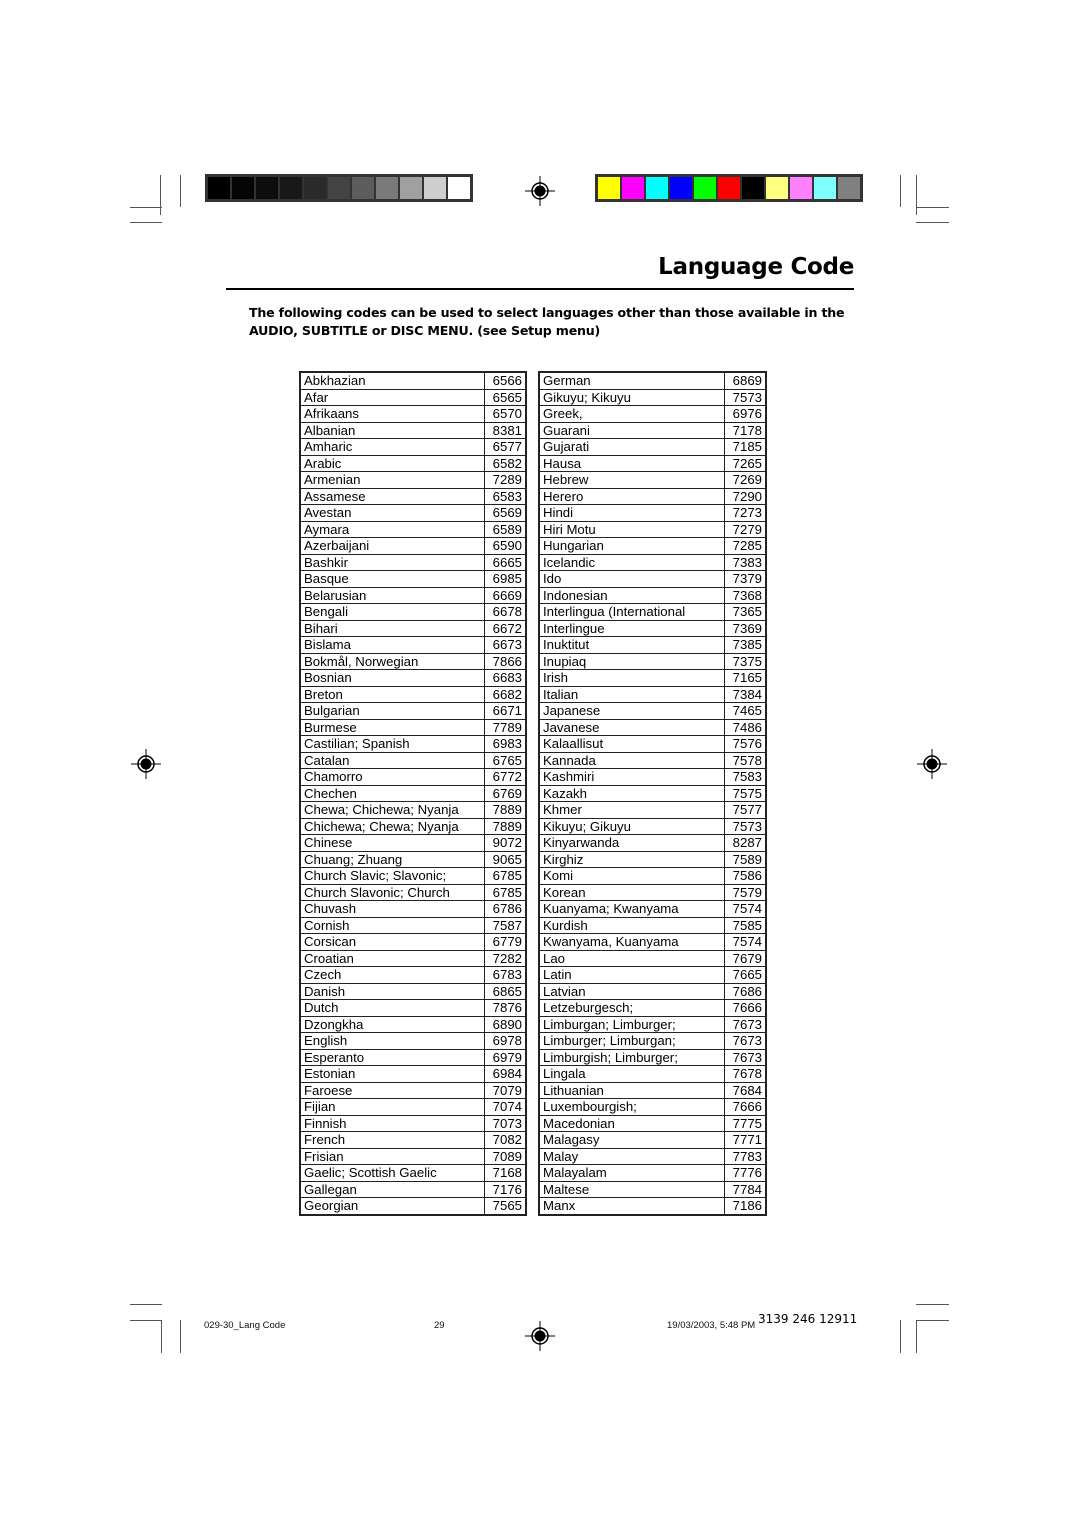 The width and height of the screenshot is (1080, 1528). What do you see at coordinates (745, 447) in the screenshot?
I see `language-code: 7185` at bounding box center [745, 447].